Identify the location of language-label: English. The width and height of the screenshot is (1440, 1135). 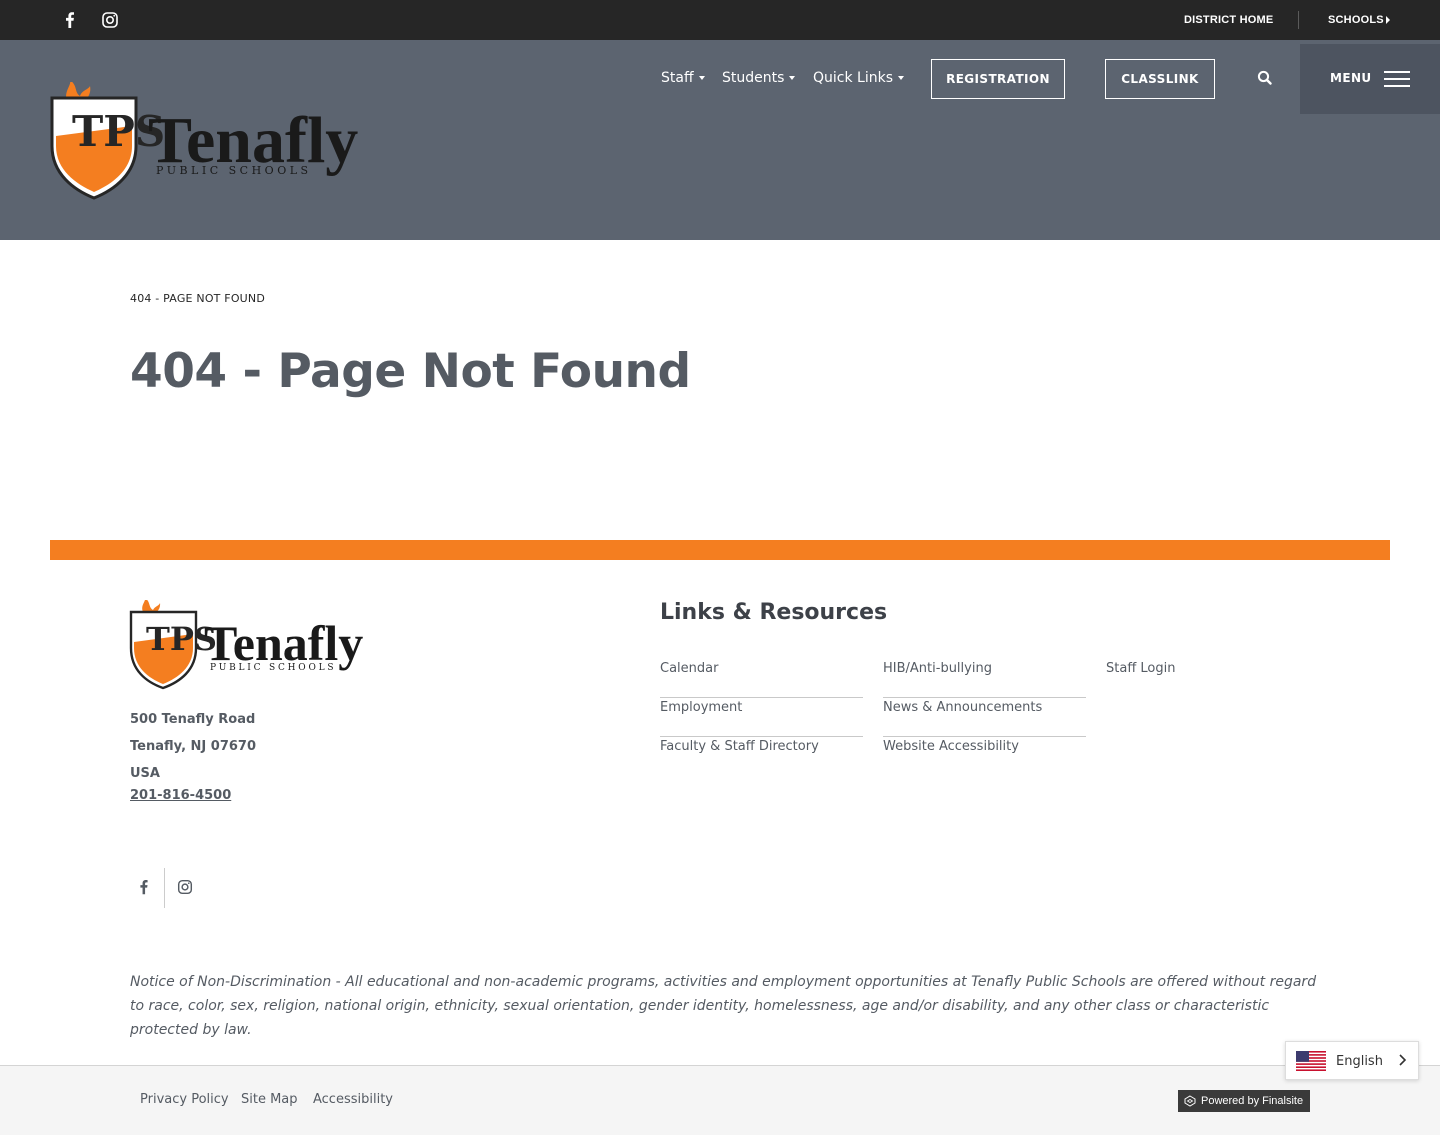
(1359, 1061).